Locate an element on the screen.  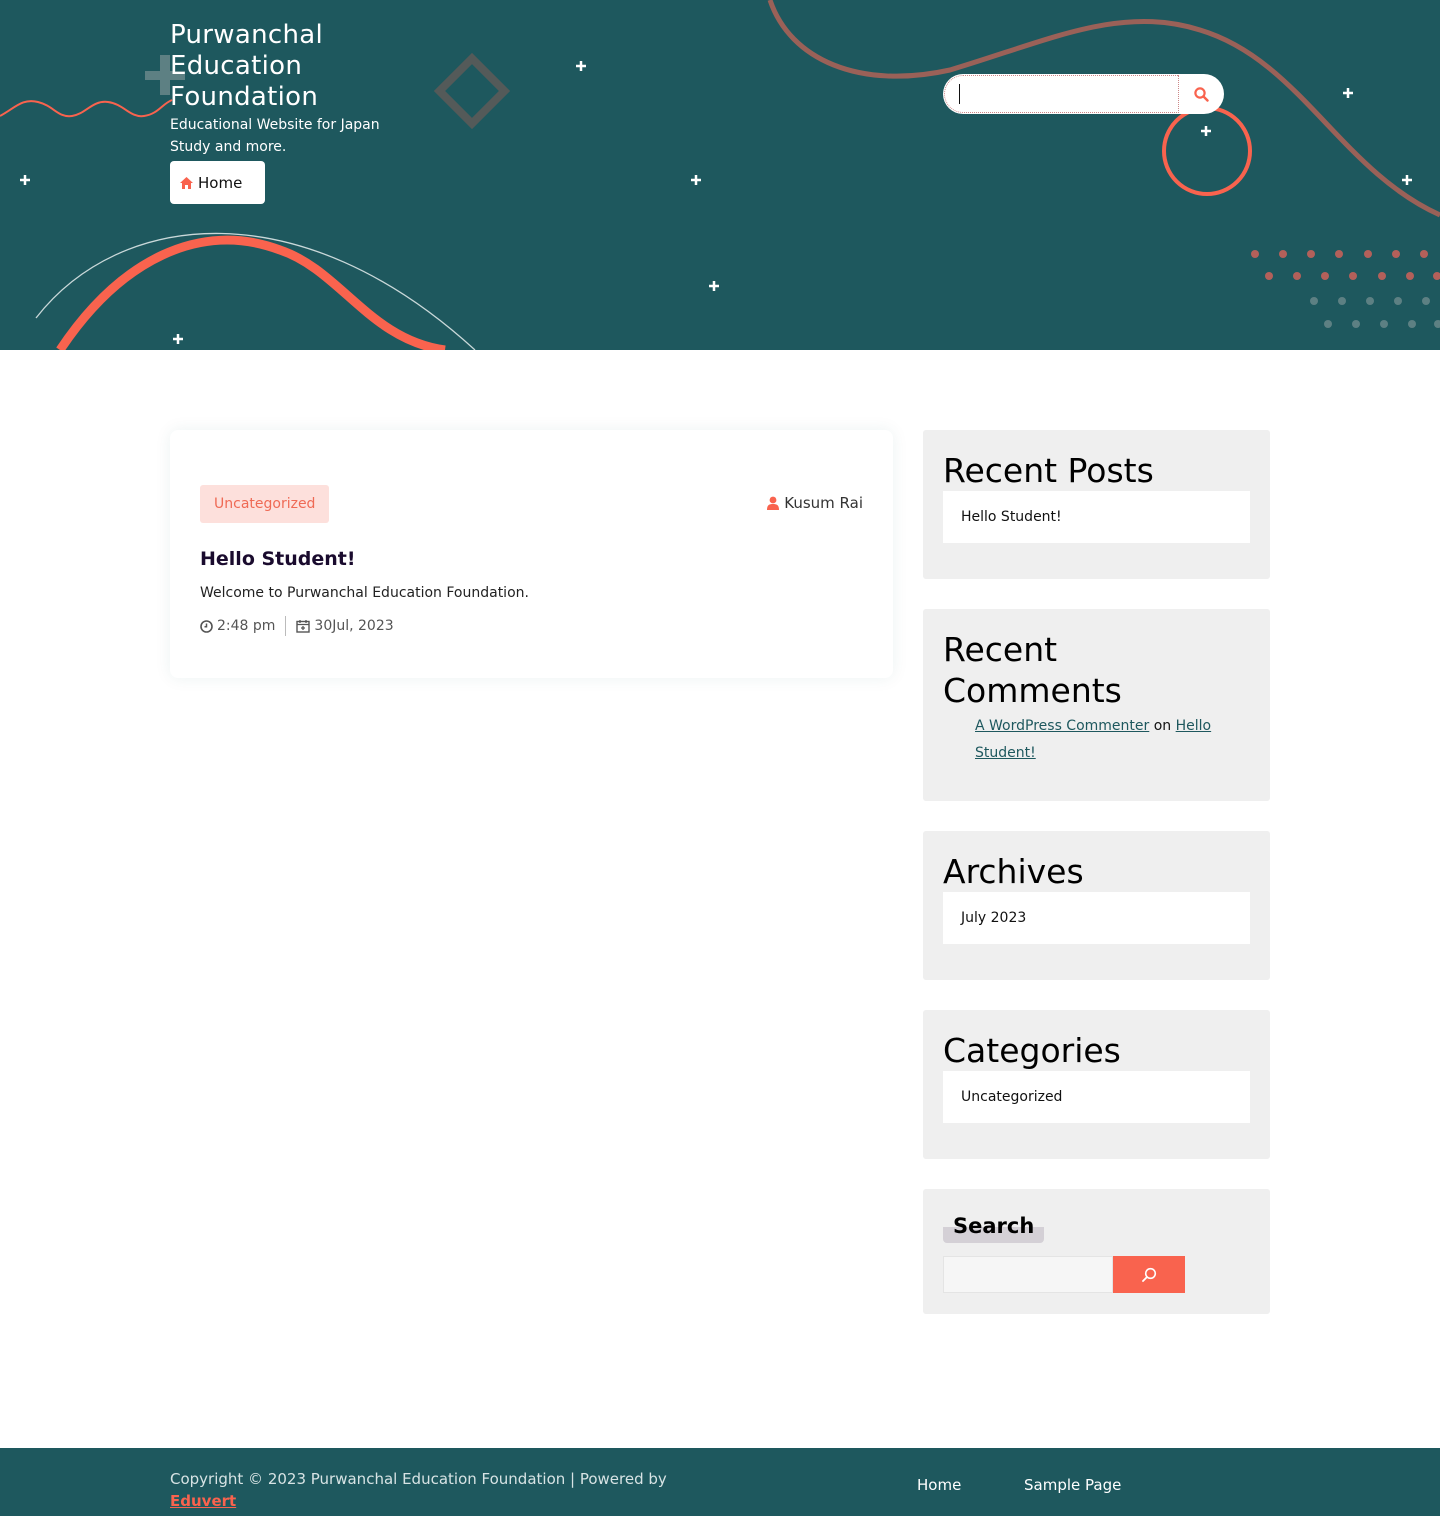
widget-title-recent-comments: Recent Comments is located at coordinates (1032, 670).